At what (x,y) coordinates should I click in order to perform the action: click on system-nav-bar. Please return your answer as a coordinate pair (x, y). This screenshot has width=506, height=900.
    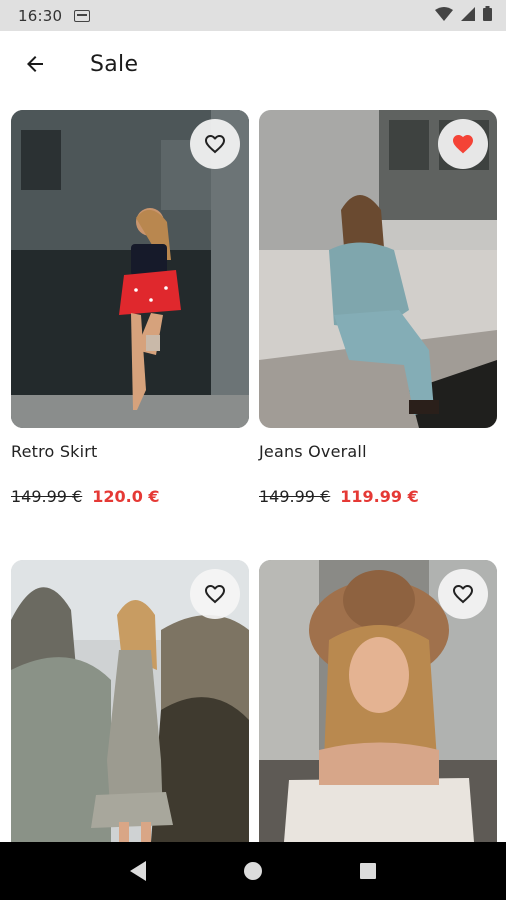
    Looking at the image, I should click on (253, 871).